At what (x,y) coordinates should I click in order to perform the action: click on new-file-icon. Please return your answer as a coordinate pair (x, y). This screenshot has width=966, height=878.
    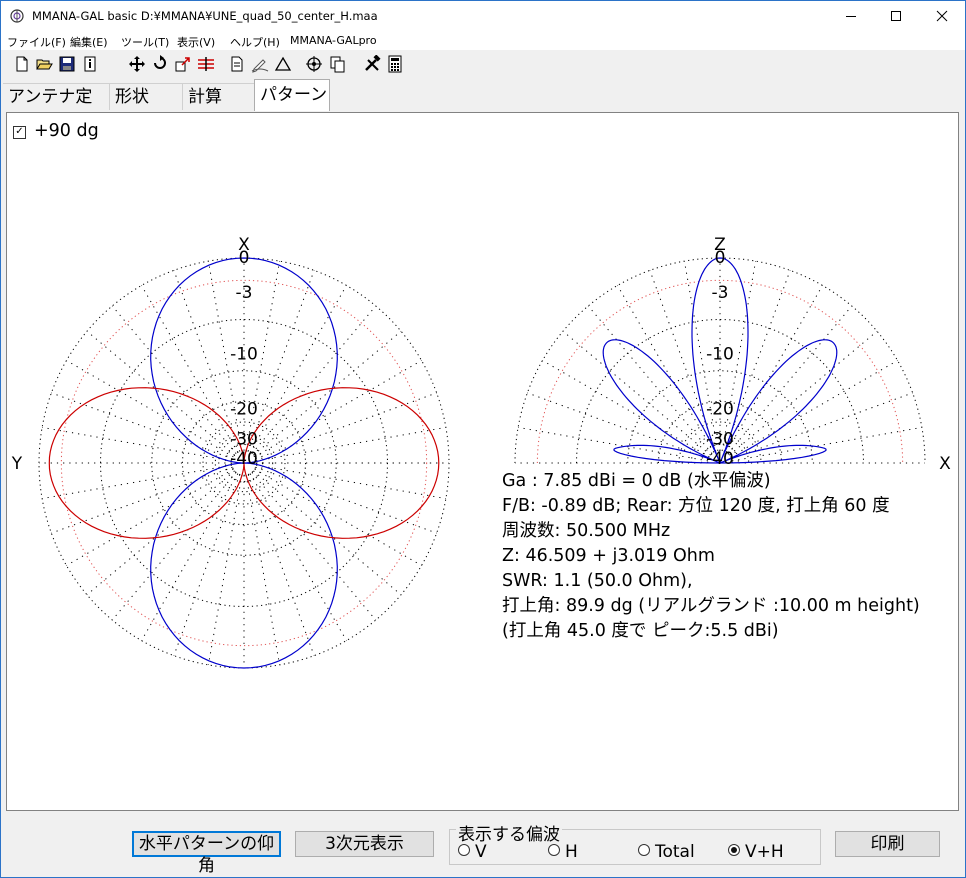
    Looking at the image, I should click on (22, 64).